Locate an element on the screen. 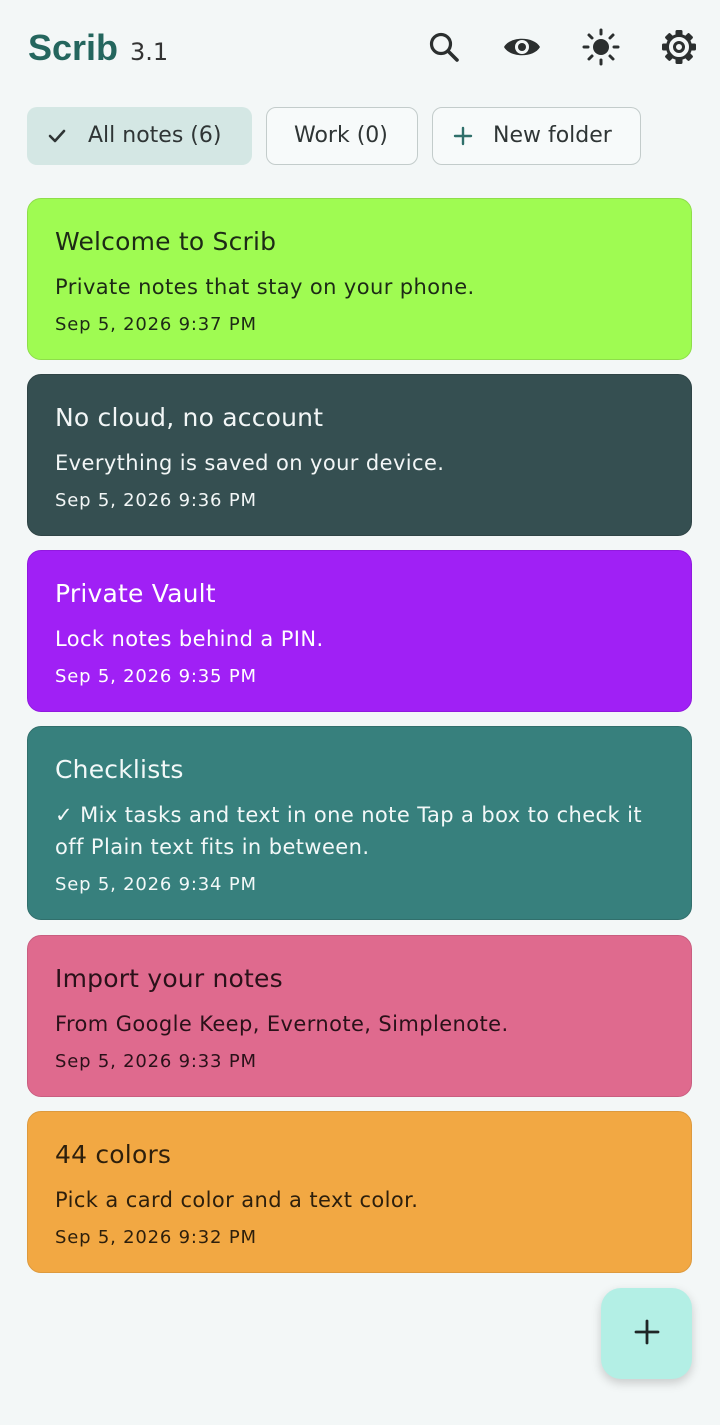 The height and width of the screenshot is (1425, 720). eye-icon is located at coordinates (522, 47).